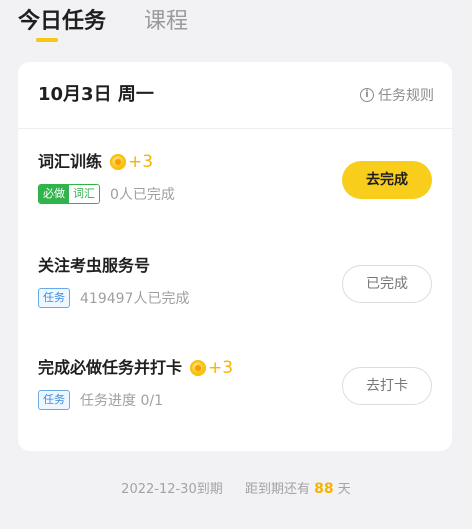 The width and height of the screenshot is (472, 529). What do you see at coordinates (406, 96) in the screenshot?
I see `task-rules-label: 任务规则` at bounding box center [406, 96].